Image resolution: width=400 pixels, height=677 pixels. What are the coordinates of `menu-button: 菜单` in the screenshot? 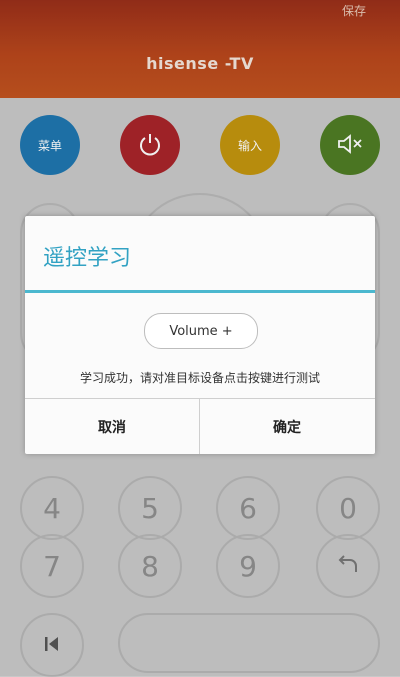 It's located at (50, 145).